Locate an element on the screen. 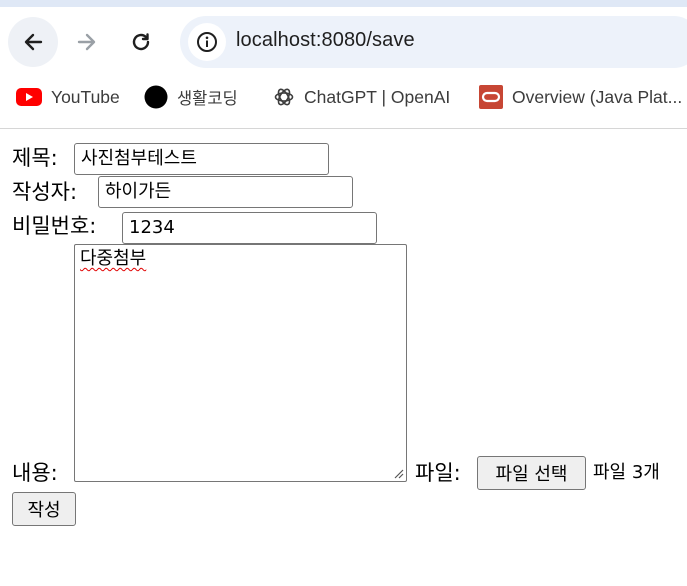 The image size is (687, 586). title-label: 제목: is located at coordinates (35, 158).